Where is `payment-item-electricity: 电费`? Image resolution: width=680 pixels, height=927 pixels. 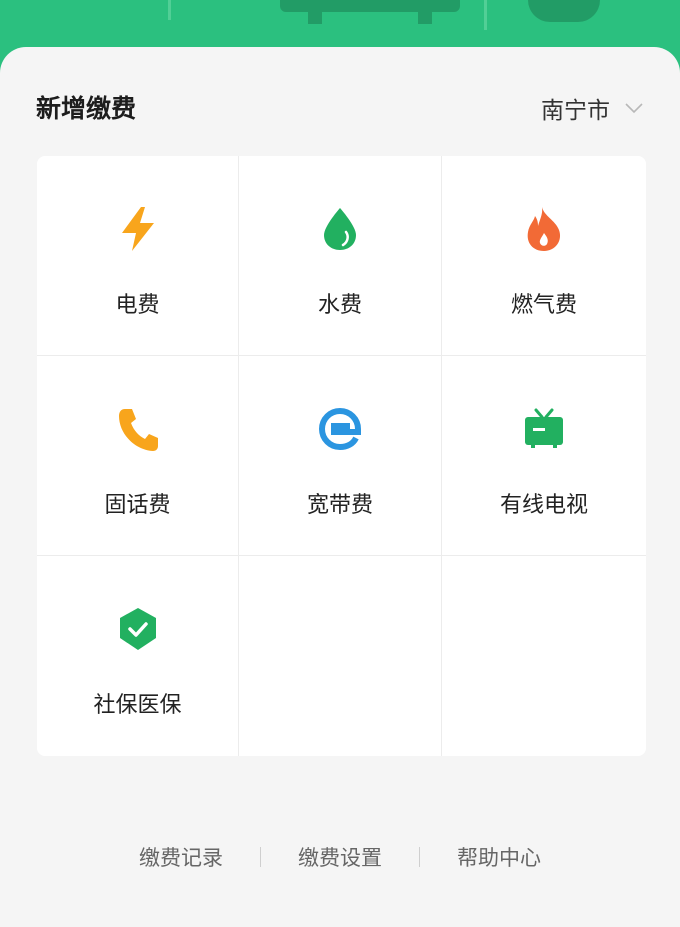 payment-item-electricity: 电费 is located at coordinates (138, 256).